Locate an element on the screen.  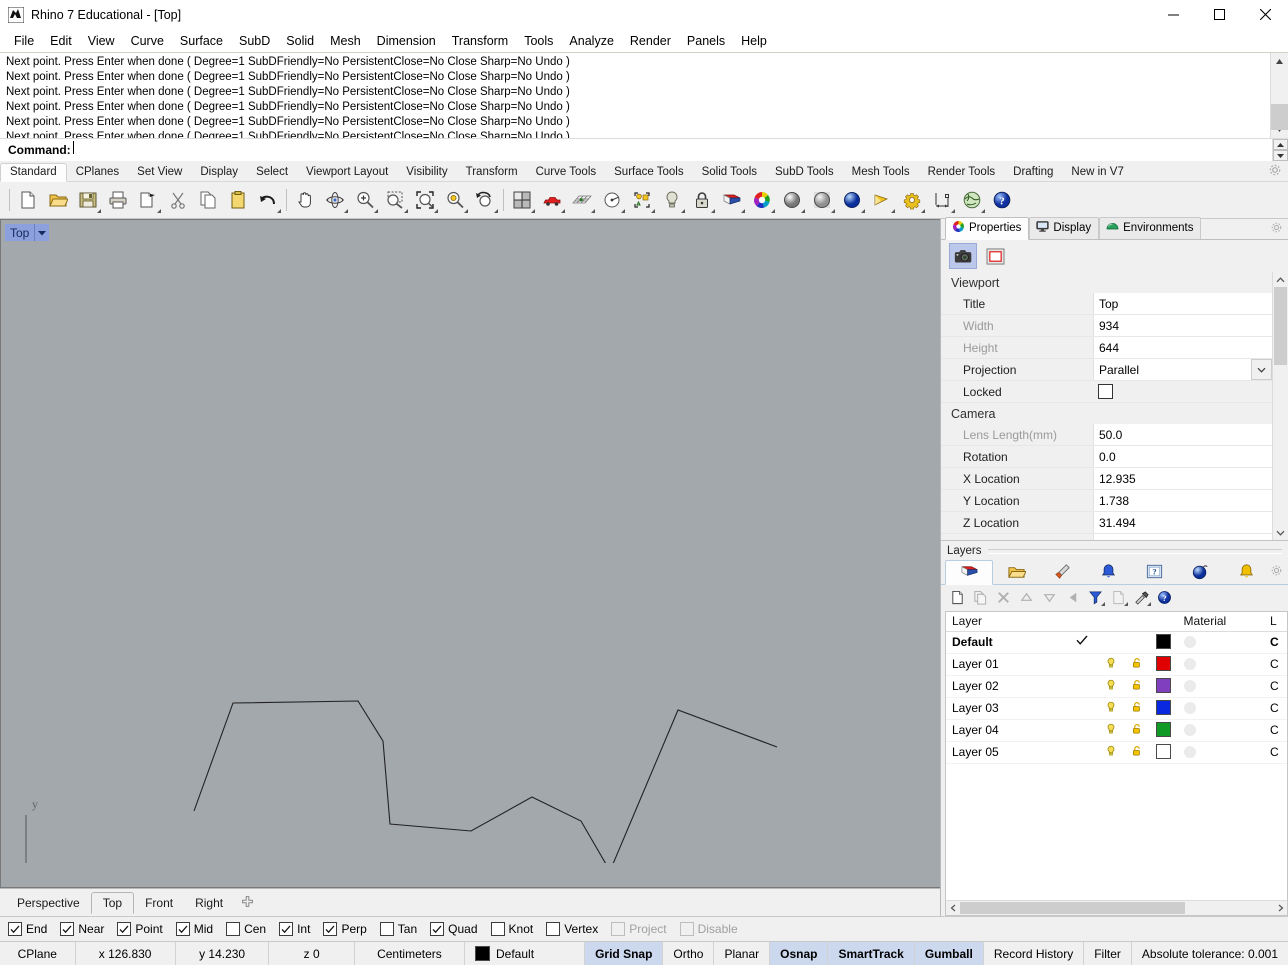
status-cplane: CPlane is located at coordinates (38, 953).